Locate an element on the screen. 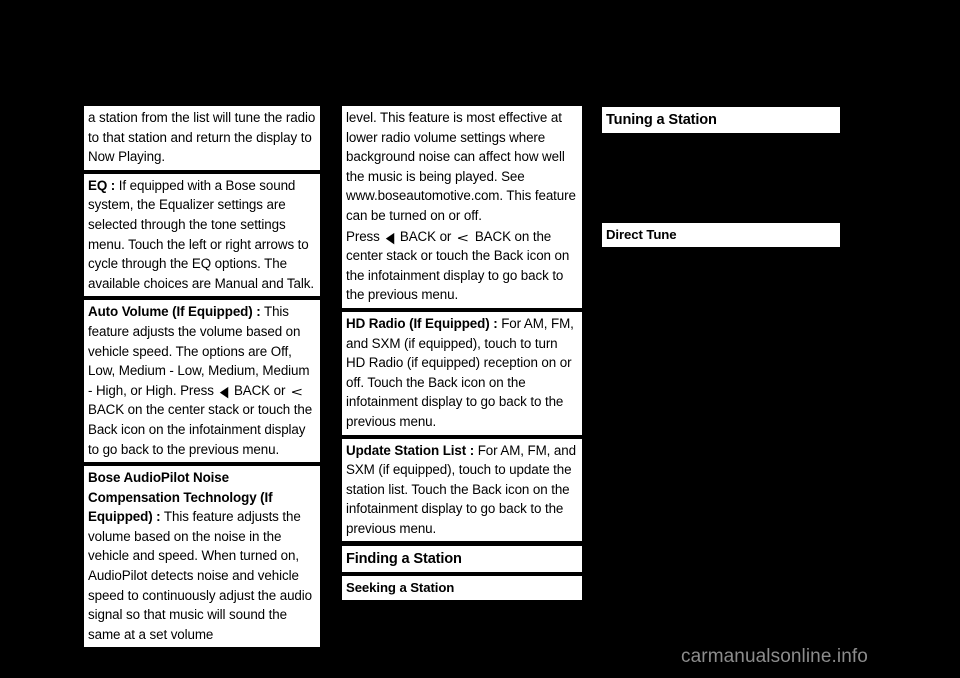 The image size is (960, 678). right-column-gap is located at coordinates (721, 180).